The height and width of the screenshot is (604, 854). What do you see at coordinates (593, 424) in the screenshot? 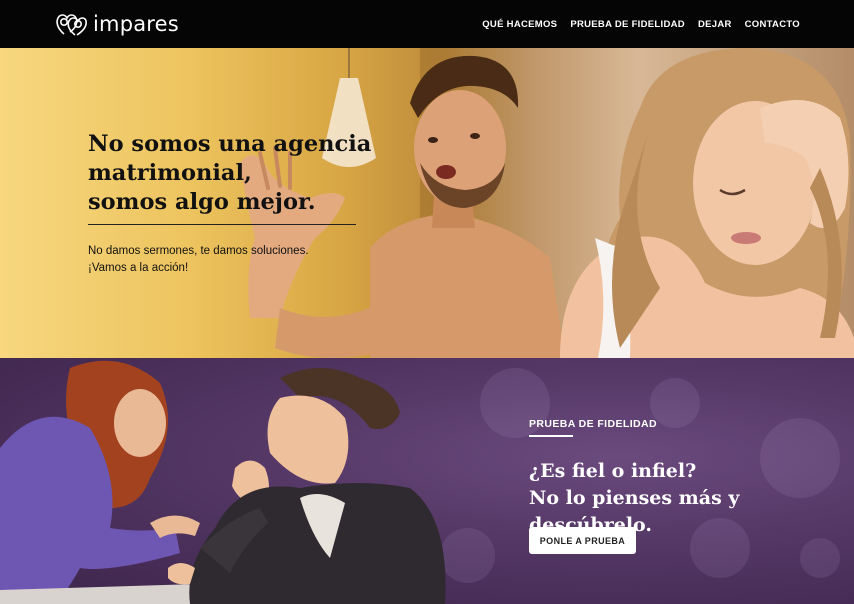
I see `fidelity-section-label: PRUEBA DE FIDELIDAD` at bounding box center [593, 424].